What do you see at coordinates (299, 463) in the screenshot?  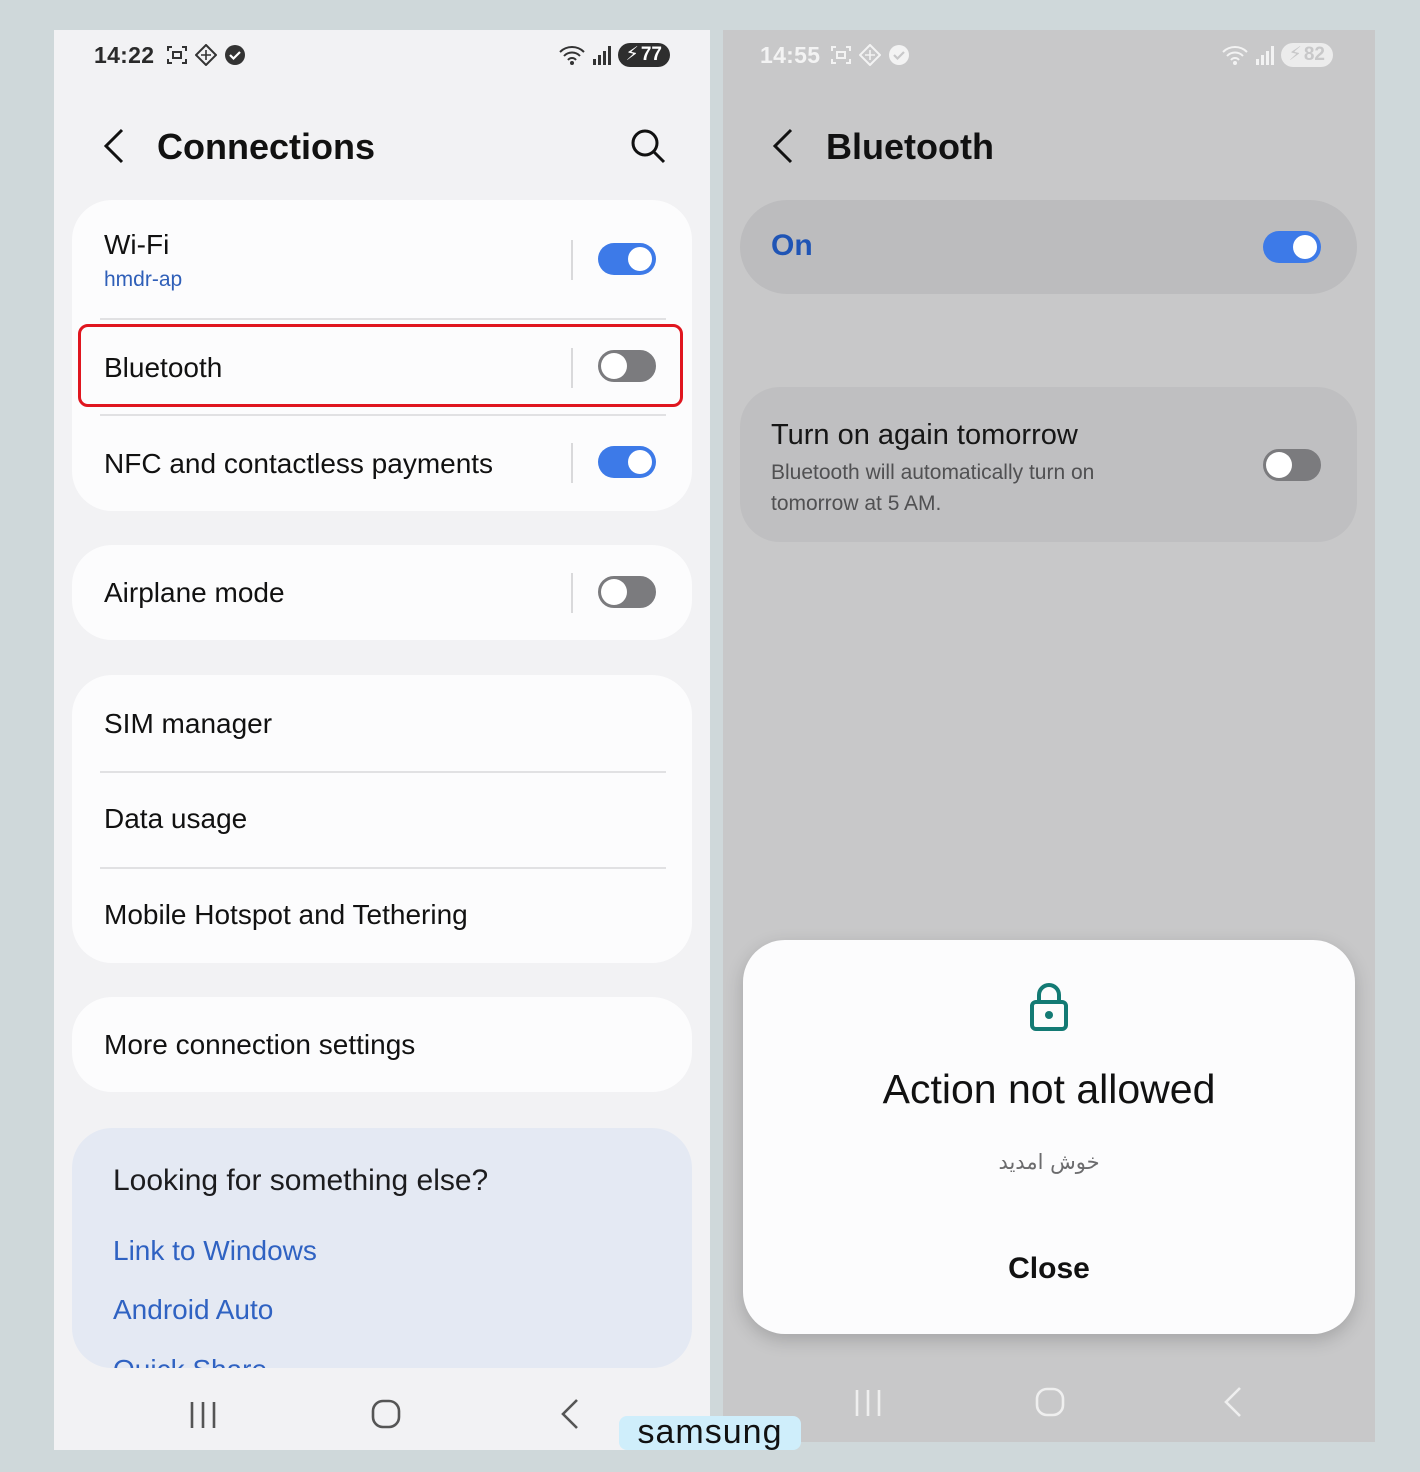 I see `nfc-label: NFC and contactless payments` at bounding box center [299, 463].